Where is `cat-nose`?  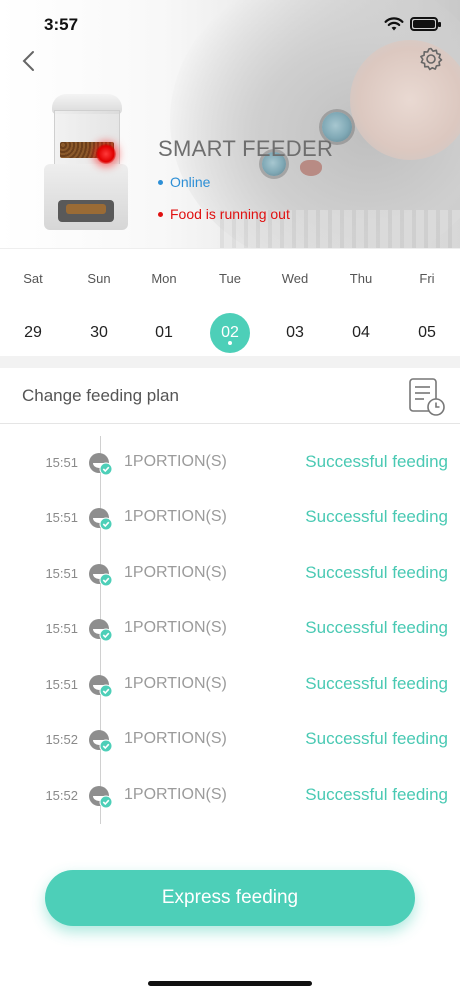
cat-nose is located at coordinates (311, 168).